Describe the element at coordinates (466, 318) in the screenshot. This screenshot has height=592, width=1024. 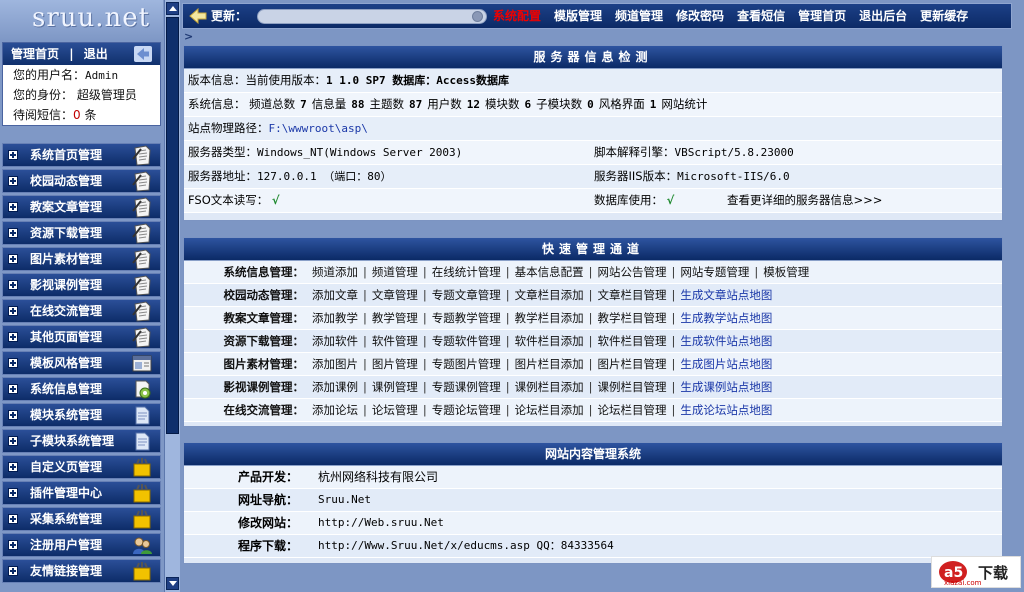
I see `quick-access-link: 专题教学管理` at that location.